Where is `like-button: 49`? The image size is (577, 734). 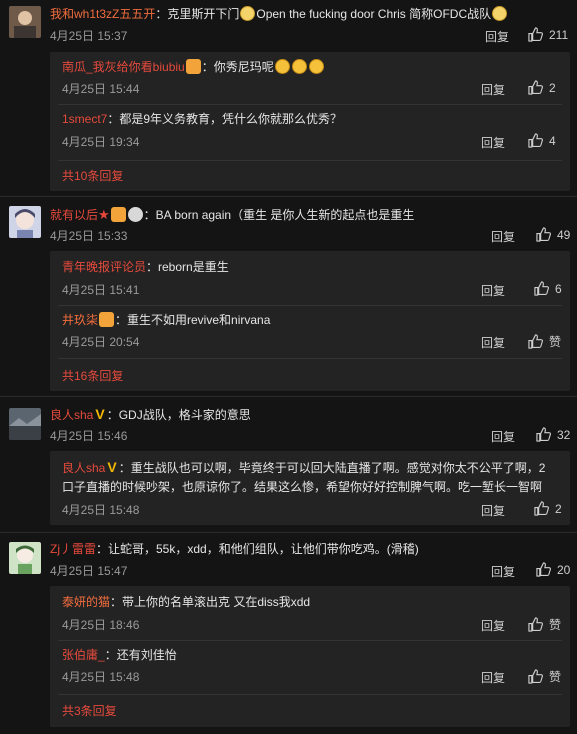 like-button: 49 is located at coordinates (553, 234).